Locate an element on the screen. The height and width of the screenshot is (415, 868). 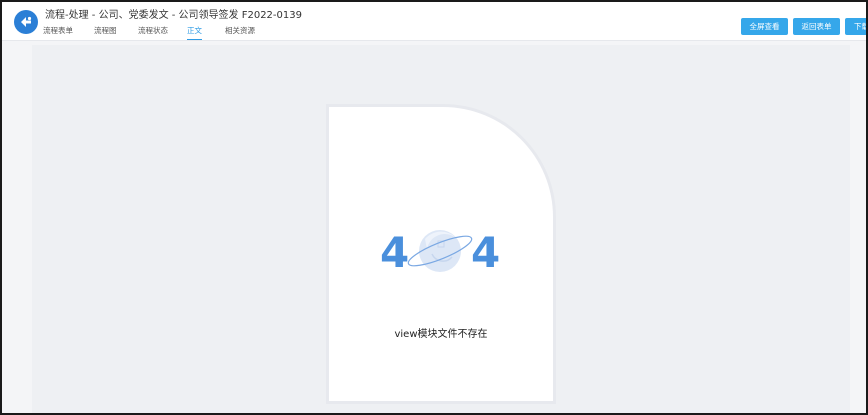
error-code-left: 4 is located at coordinates (394, 252).